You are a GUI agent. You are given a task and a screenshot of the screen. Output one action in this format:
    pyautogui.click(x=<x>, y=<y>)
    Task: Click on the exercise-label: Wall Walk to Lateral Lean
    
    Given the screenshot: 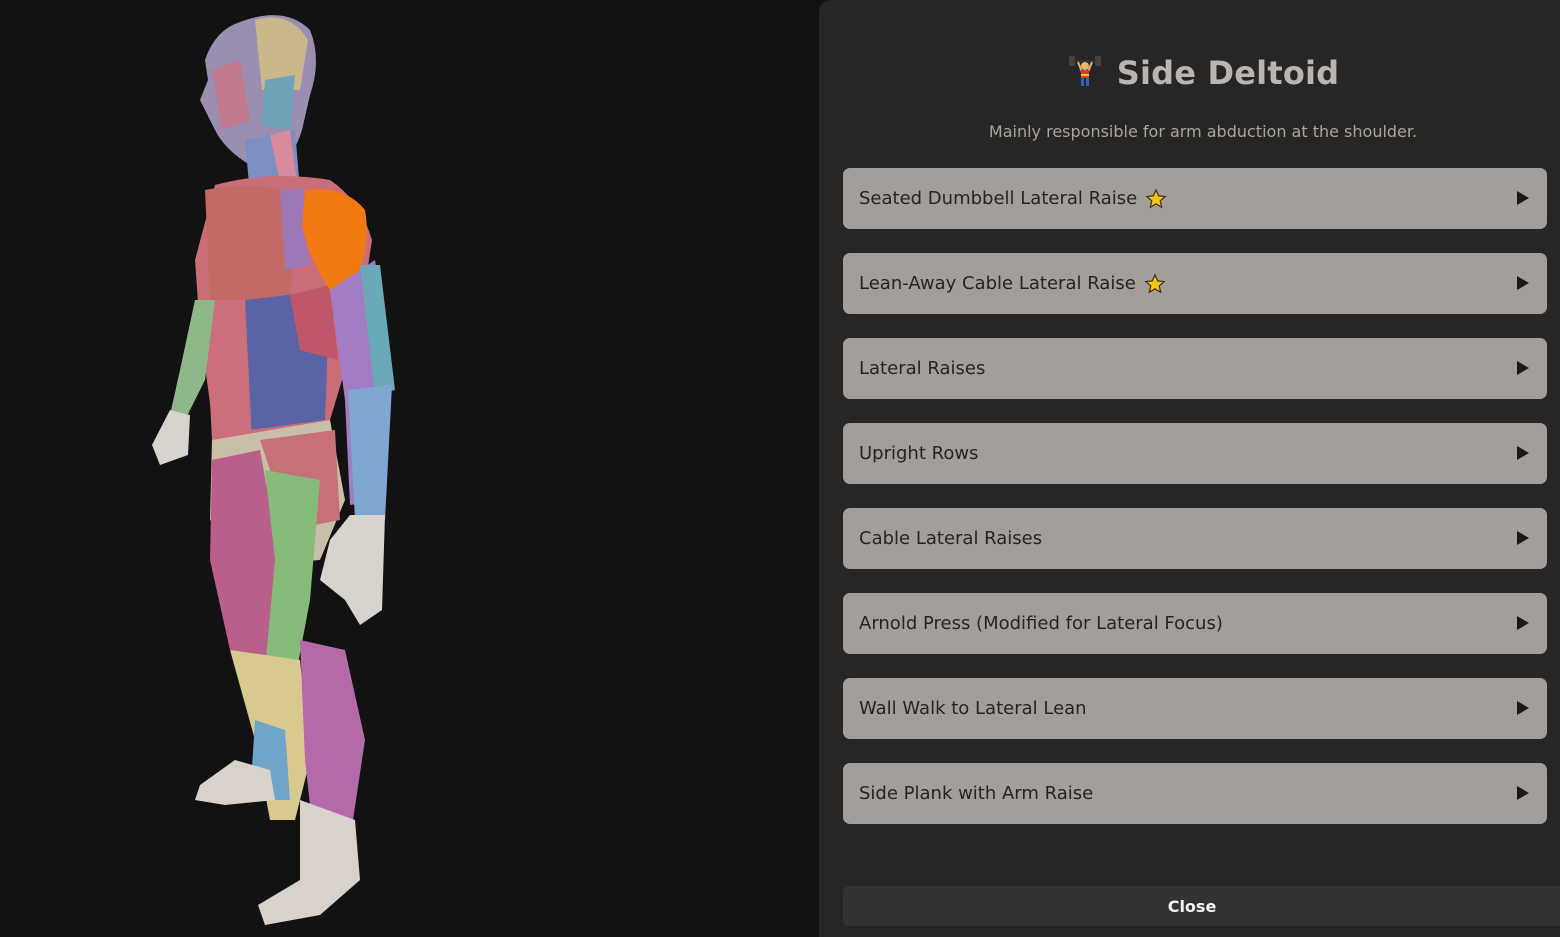 What is the action you would take?
    pyautogui.click(x=973, y=708)
    